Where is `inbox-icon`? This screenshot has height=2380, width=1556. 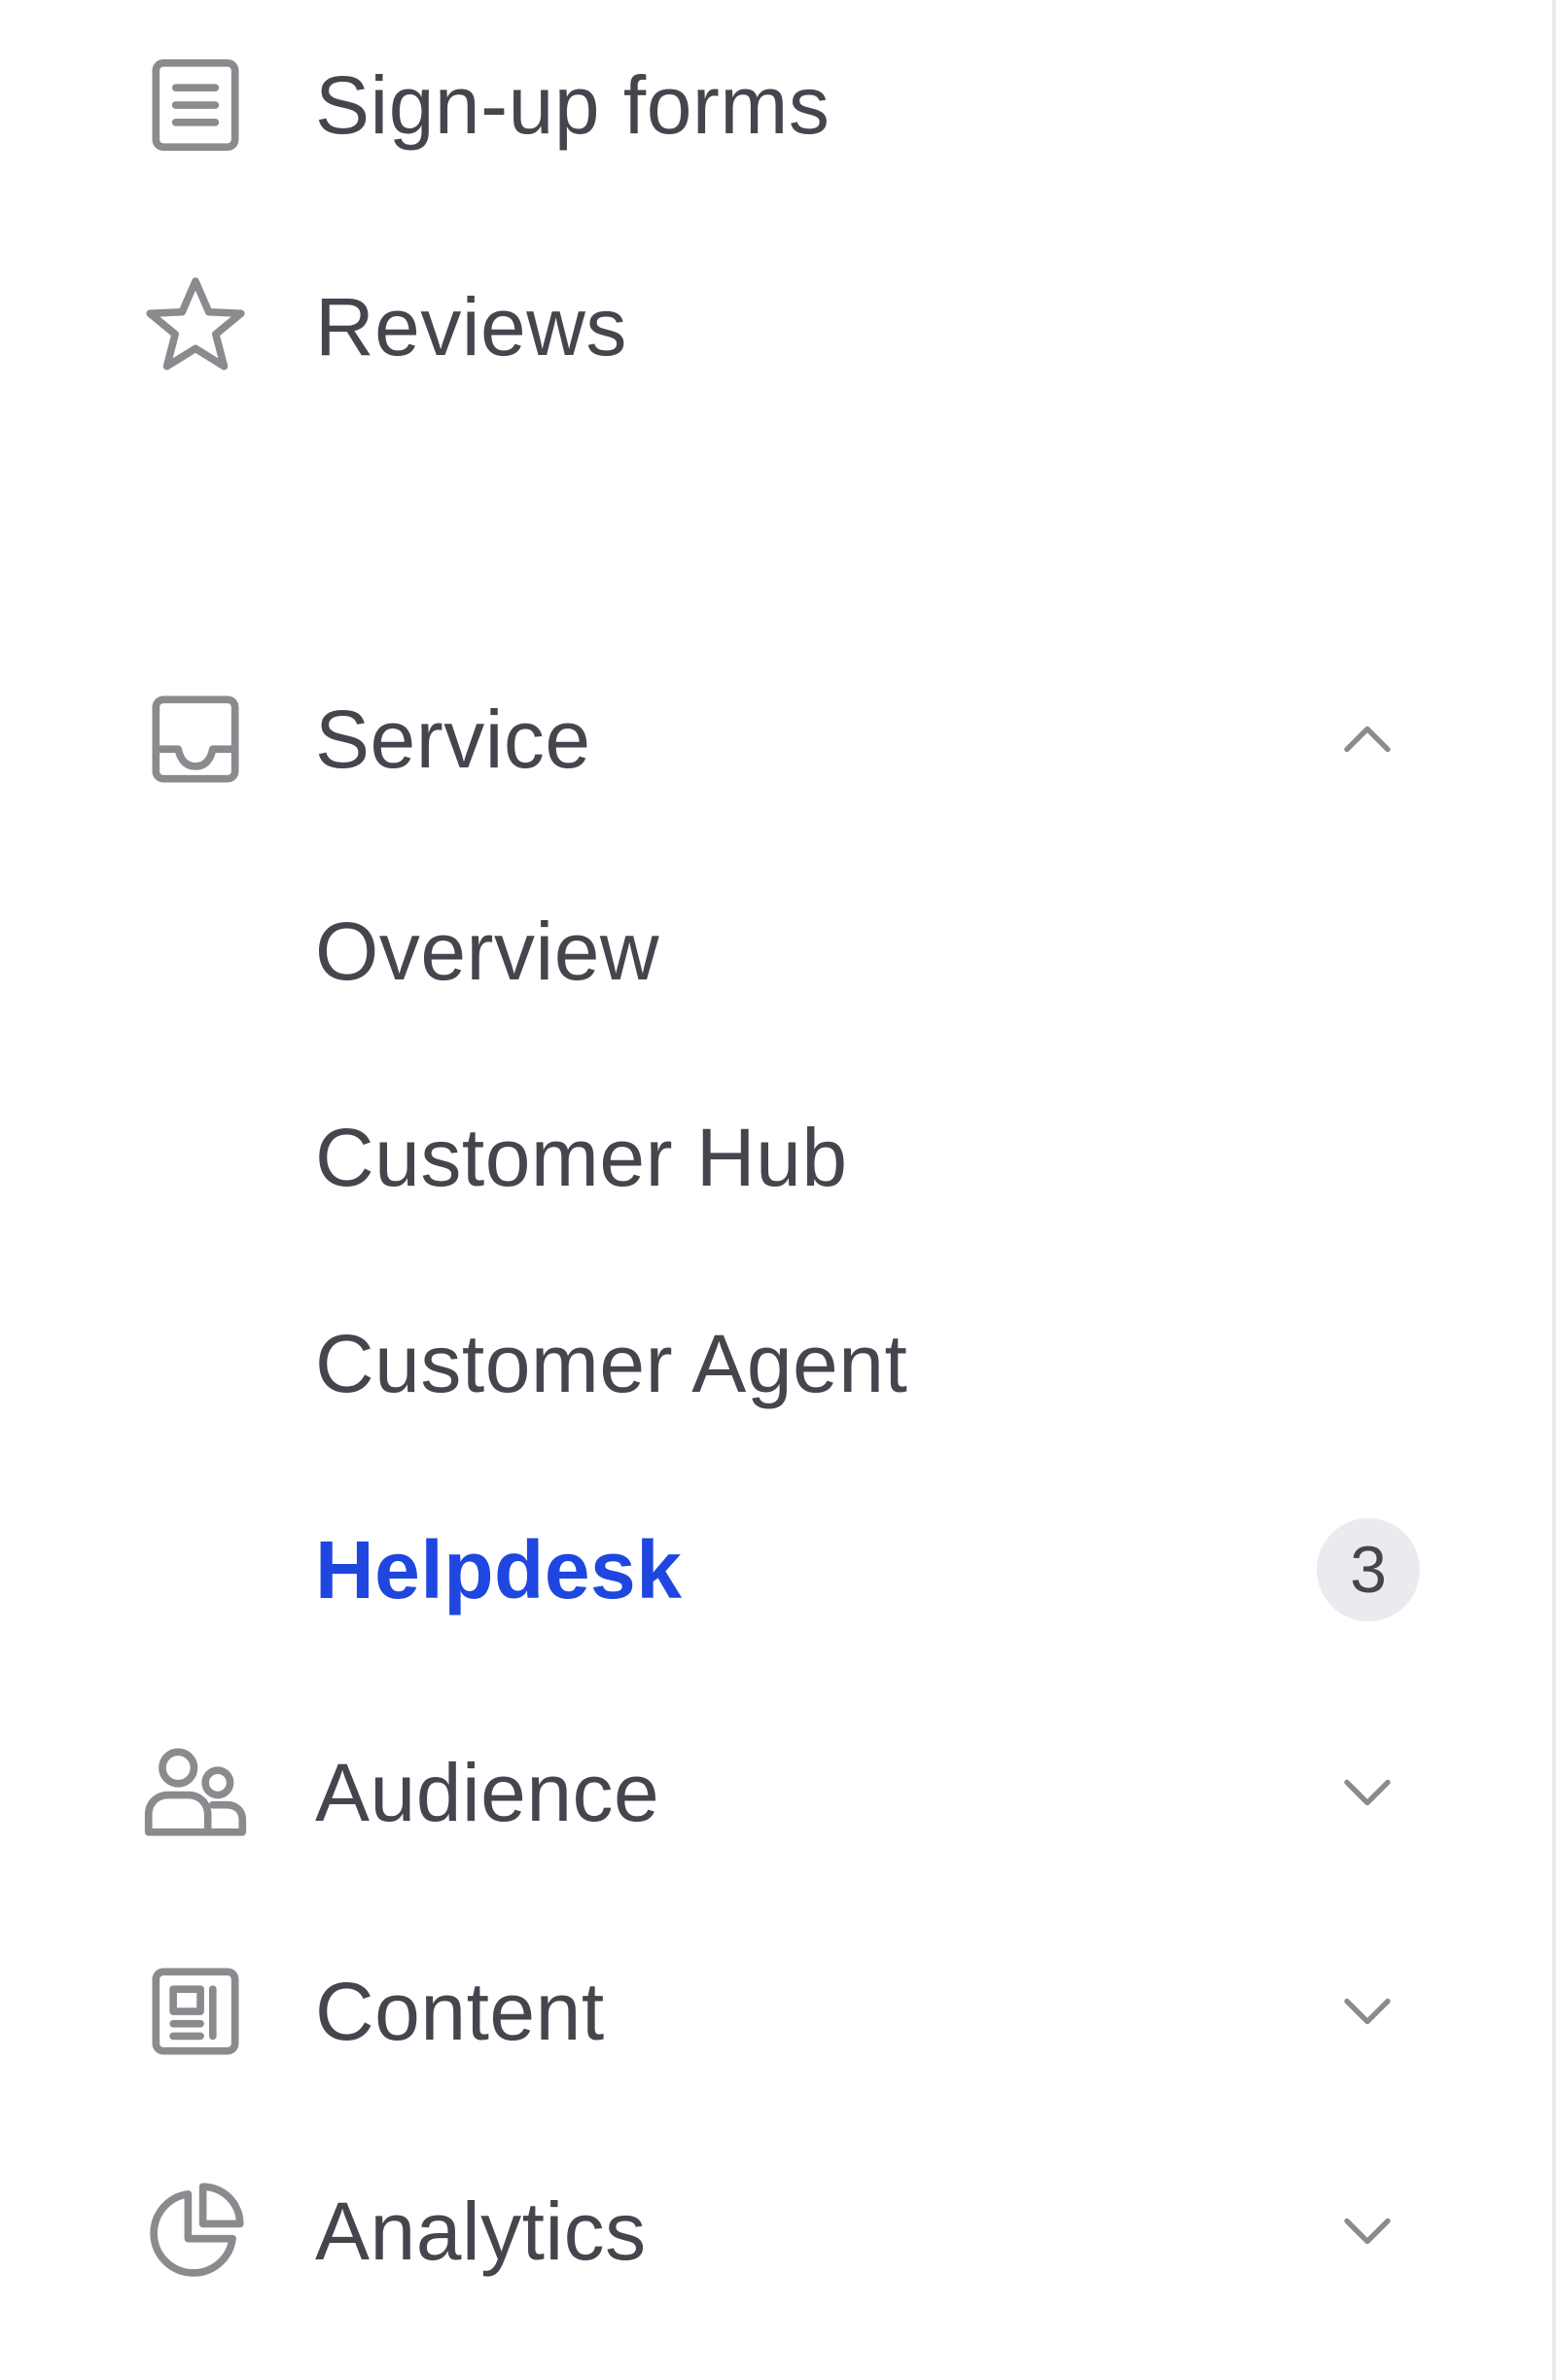 inbox-icon is located at coordinates (195, 739).